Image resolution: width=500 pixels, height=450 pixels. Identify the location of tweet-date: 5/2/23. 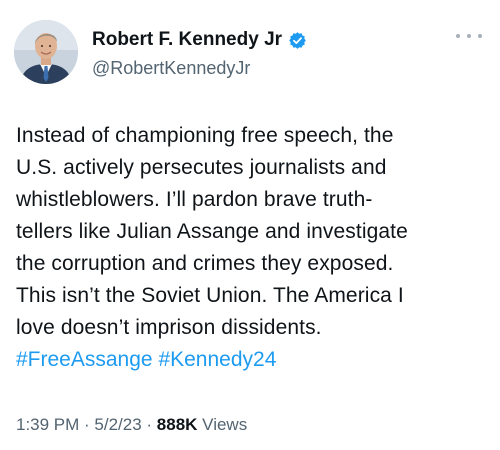
(117, 424).